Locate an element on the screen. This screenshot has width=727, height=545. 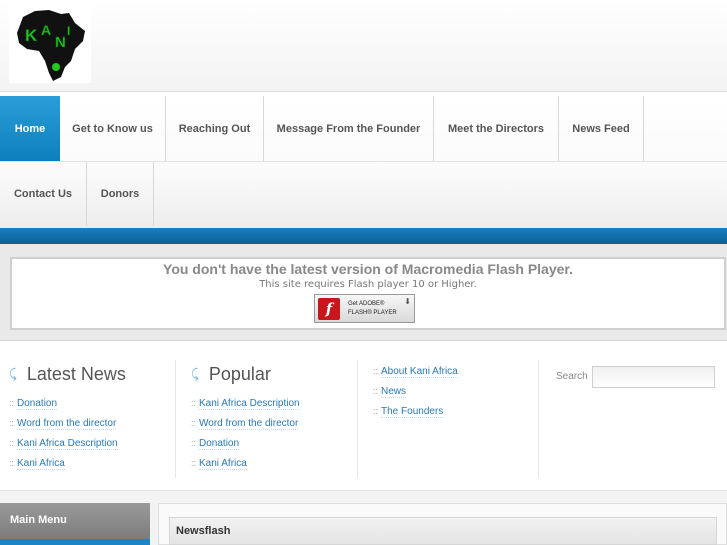
popular-link: Word from the director is located at coordinates (249, 424).